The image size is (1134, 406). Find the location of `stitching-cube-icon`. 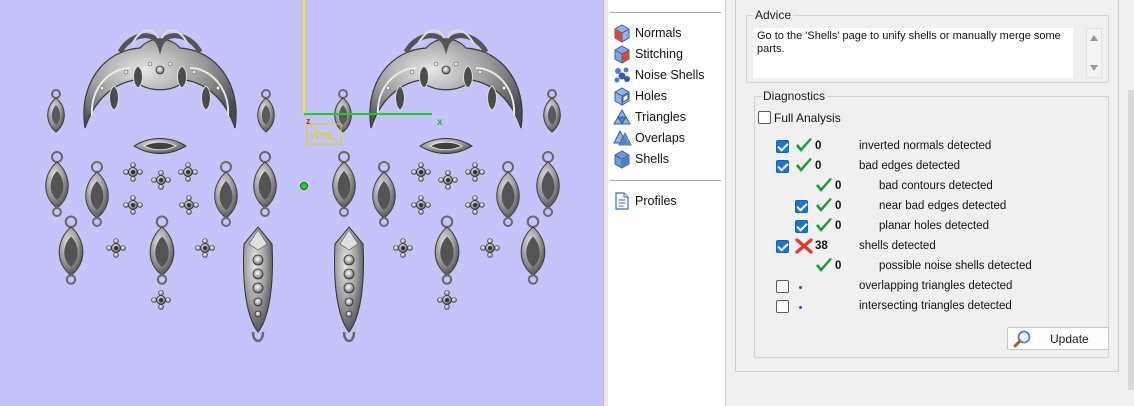

stitching-cube-icon is located at coordinates (622, 54).